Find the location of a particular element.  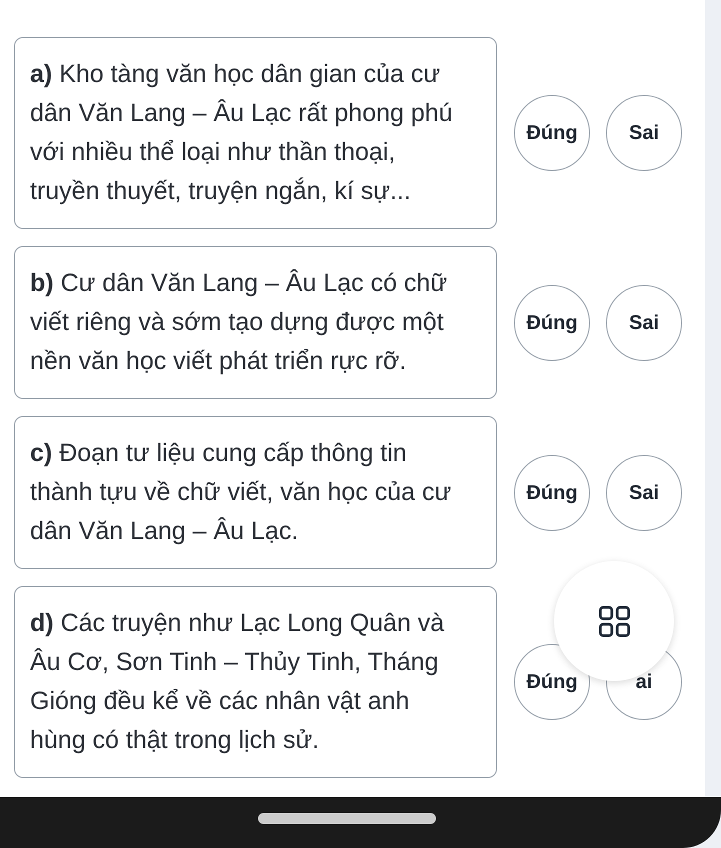

grid-icon is located at coordinates (614, 621).